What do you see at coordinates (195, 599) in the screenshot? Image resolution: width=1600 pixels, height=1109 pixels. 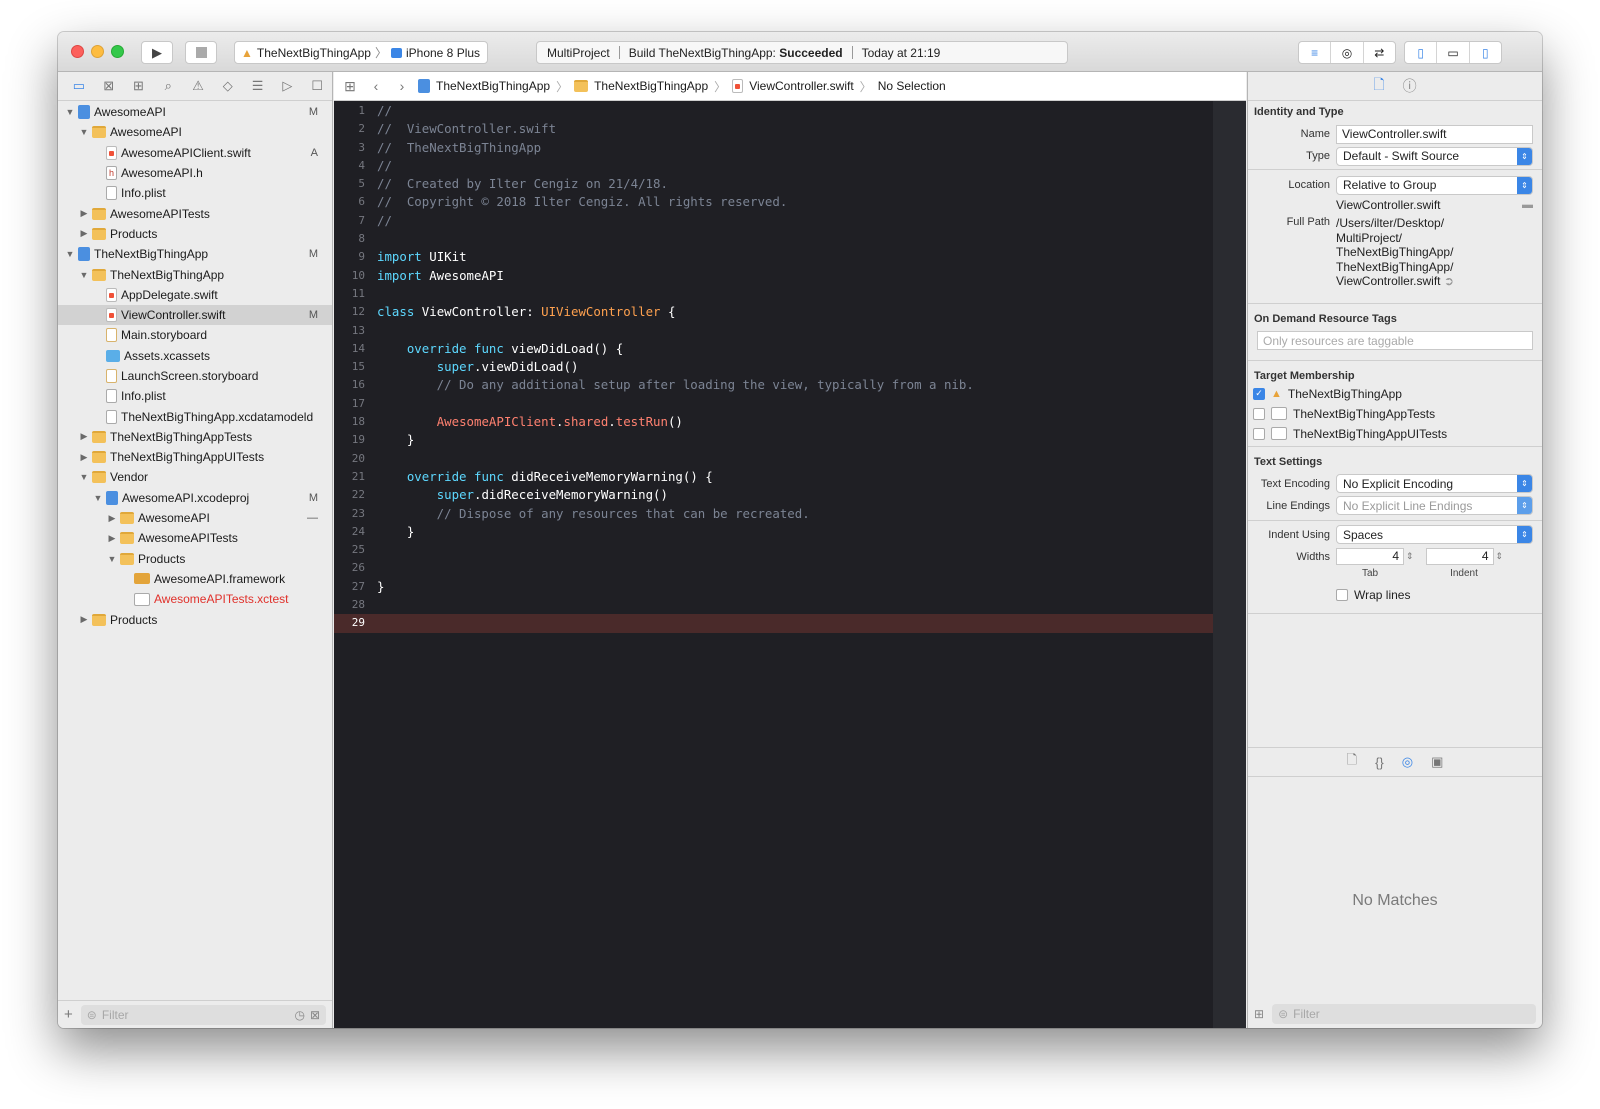 I see `tree-row: AwesomeAPITests.xctest` at bounding box center [195, 599].